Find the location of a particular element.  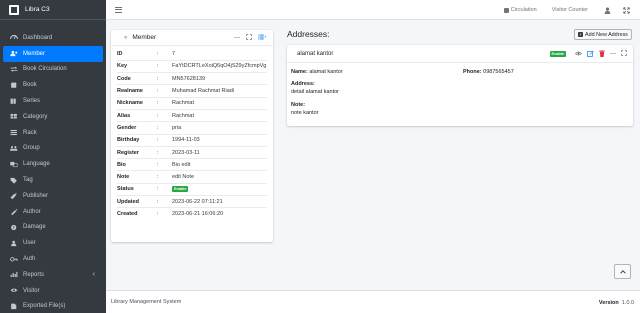

visitor-counter-label: Visitor Counter is located at coordinates (569, 10).